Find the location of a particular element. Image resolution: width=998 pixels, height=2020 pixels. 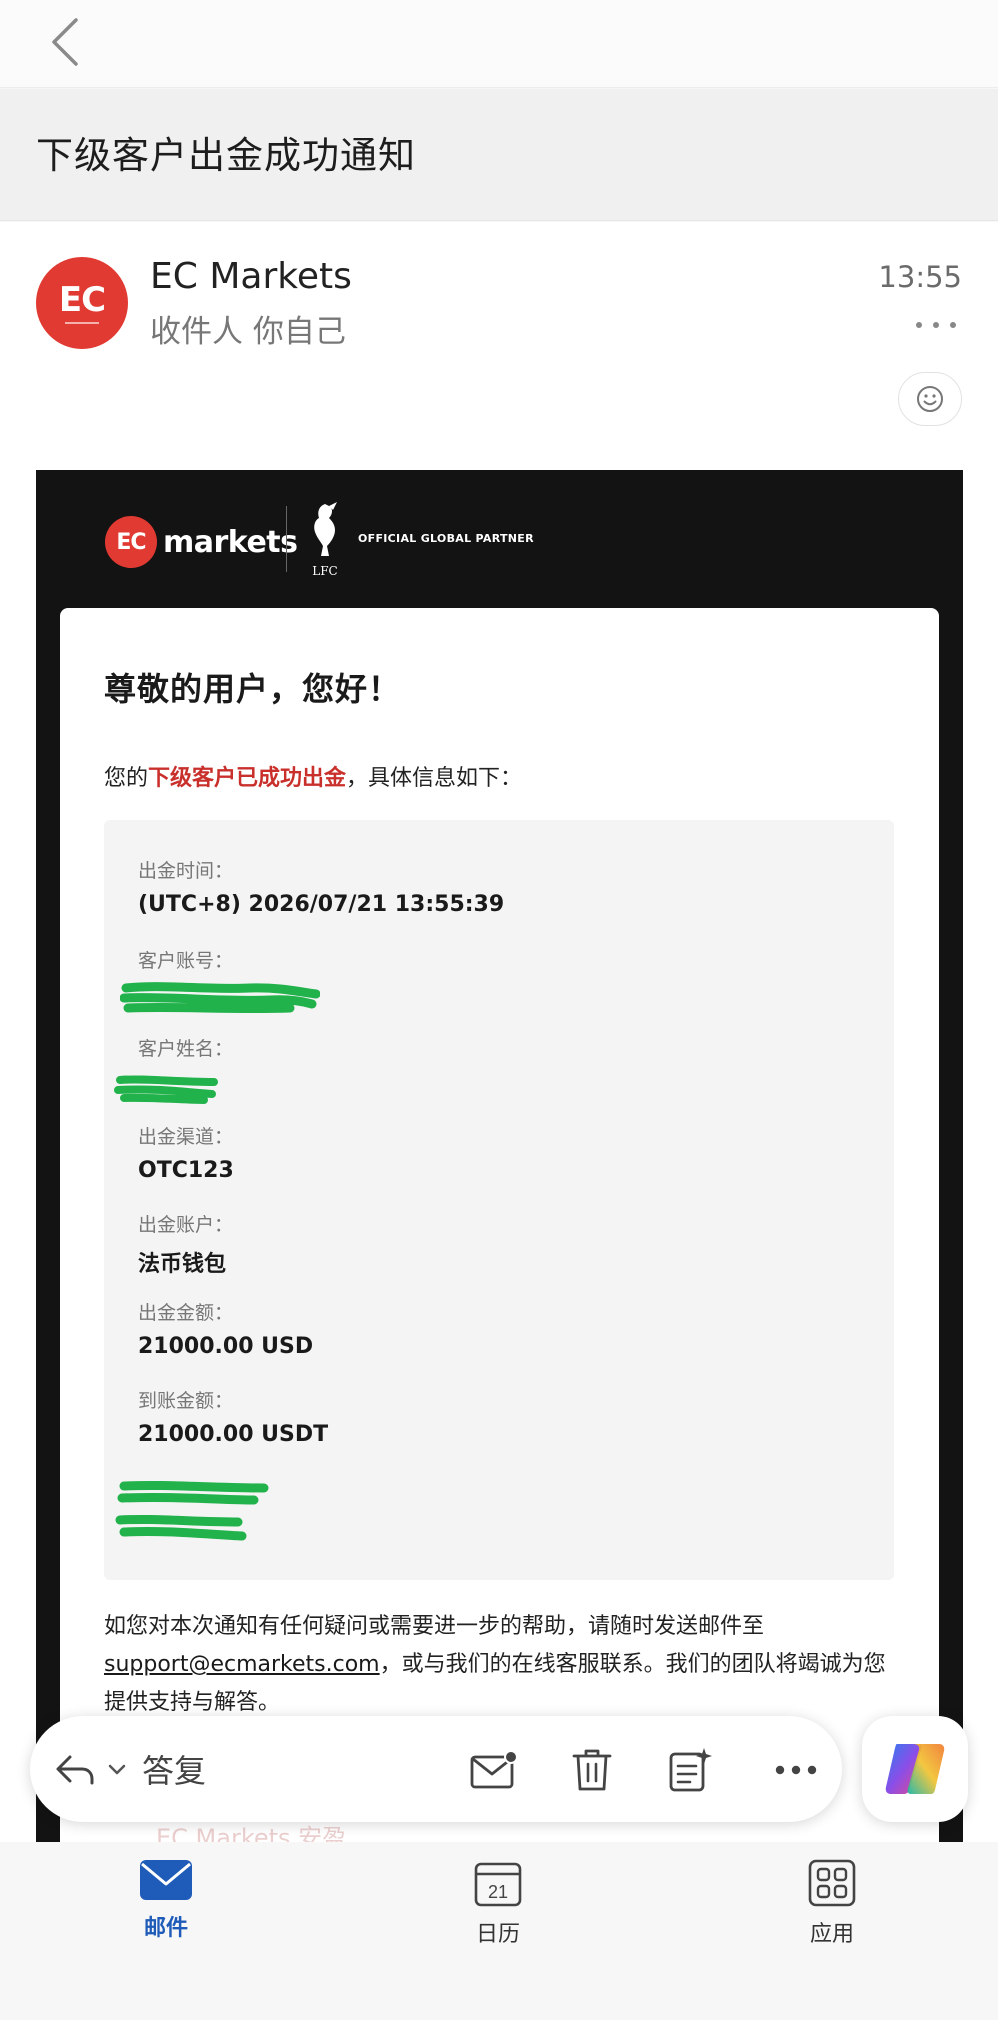

tab-calendar: 21 日历 is located at coordinates (498, 1908).